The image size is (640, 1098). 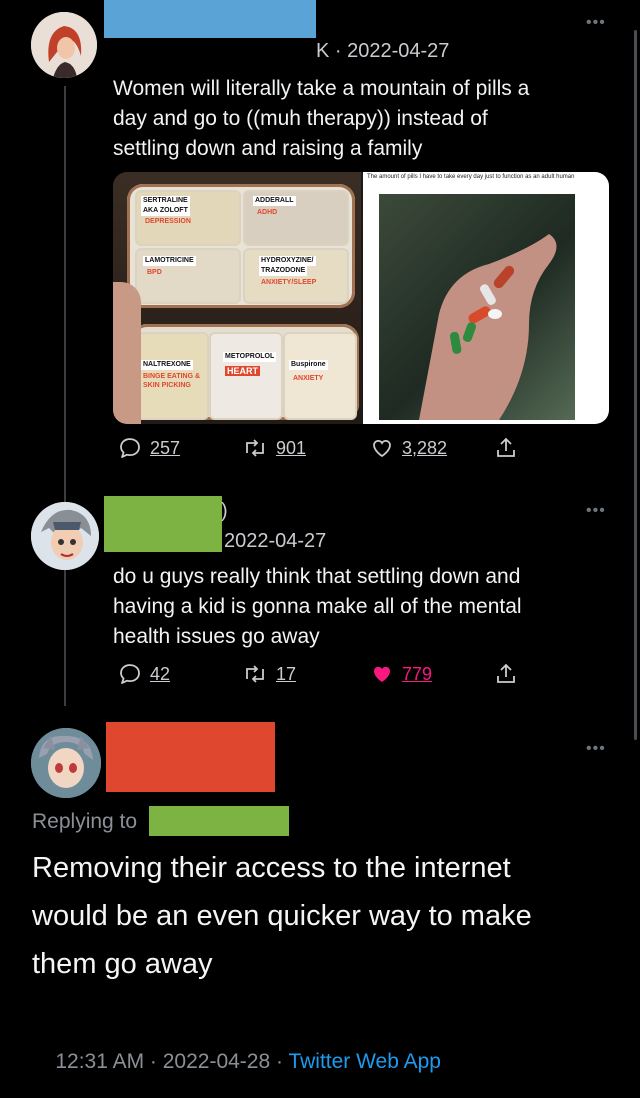 What do you see at coordinates (364, 1061) in the screenshot?
I see `source-link: Twitter Web App` at bounding box center [364, 1061].